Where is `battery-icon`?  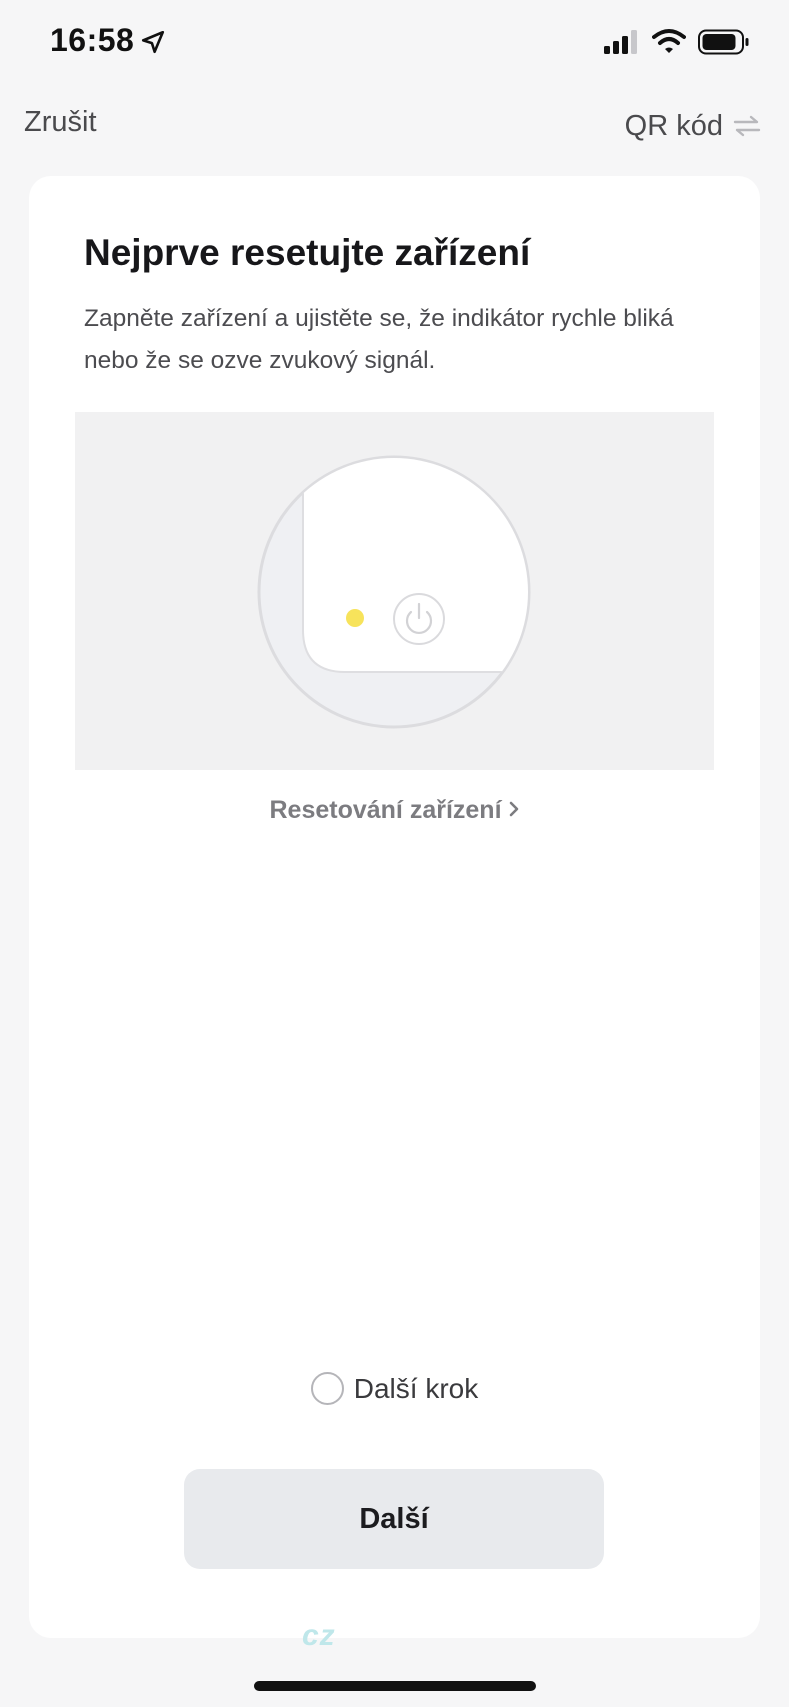
battery-icon is located at coordinates (723, 42).